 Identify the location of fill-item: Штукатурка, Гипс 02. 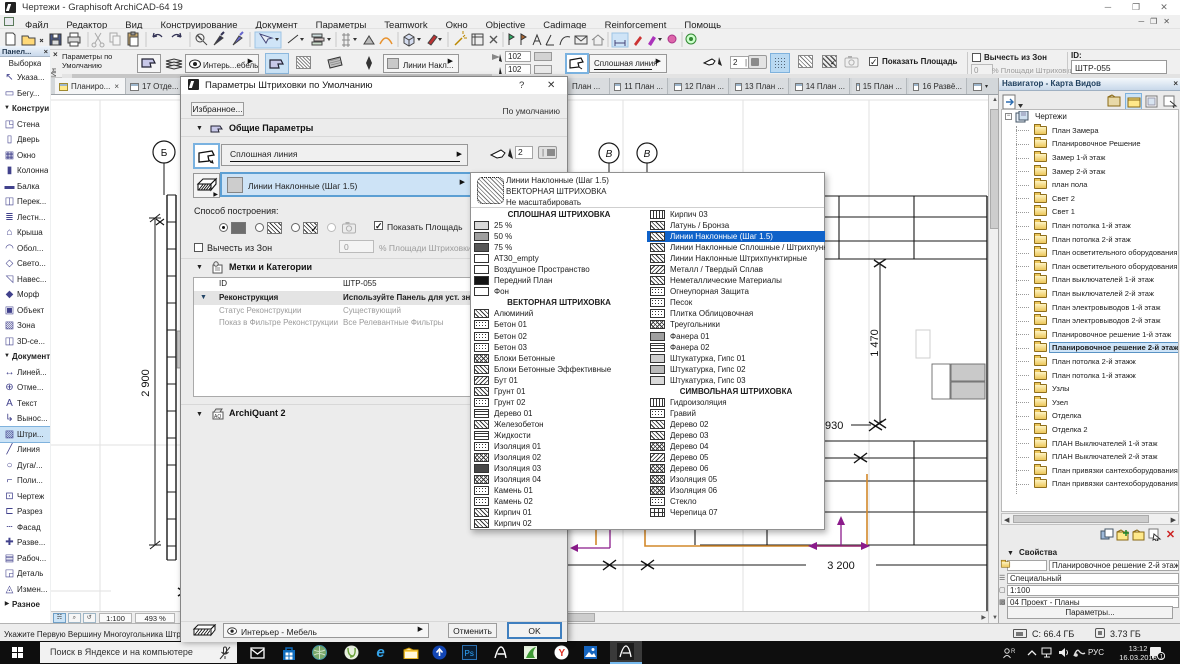
(736, 369).